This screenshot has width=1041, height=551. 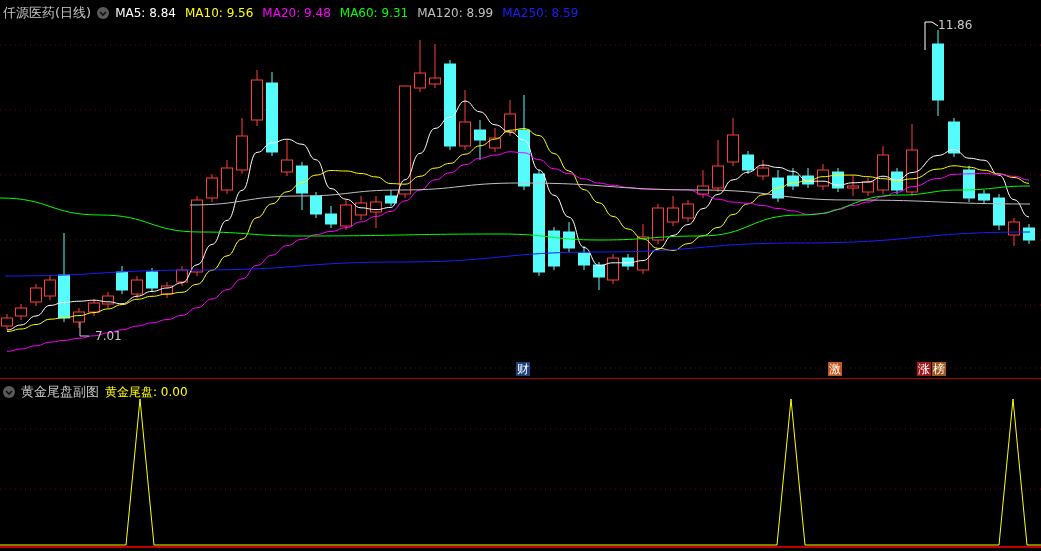 What do you see at coordinates (47, 13) in the screenshot?
I see `chart-title: 仟源医药(日线)` at bounding box center [47, 13].